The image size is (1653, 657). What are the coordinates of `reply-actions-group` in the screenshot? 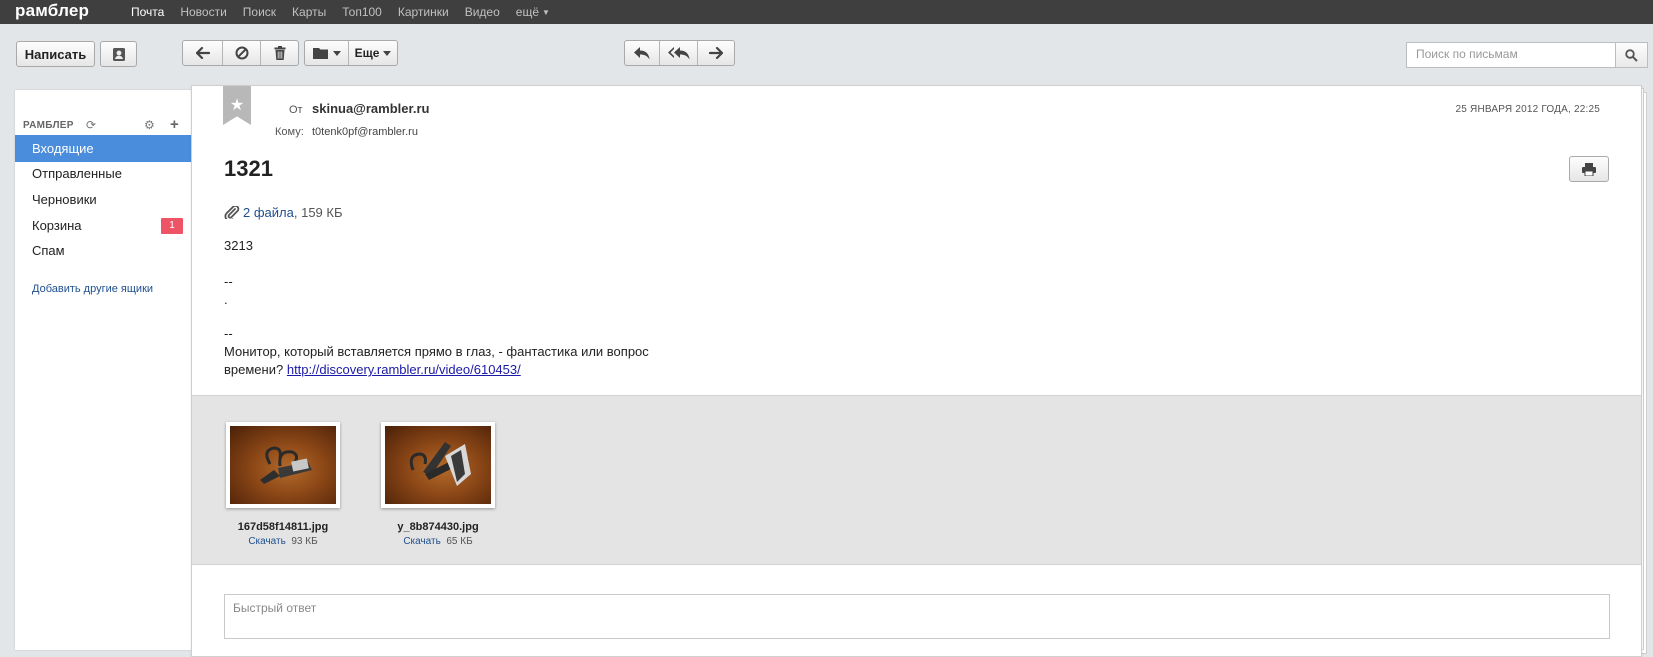 It's located at (679, 53).